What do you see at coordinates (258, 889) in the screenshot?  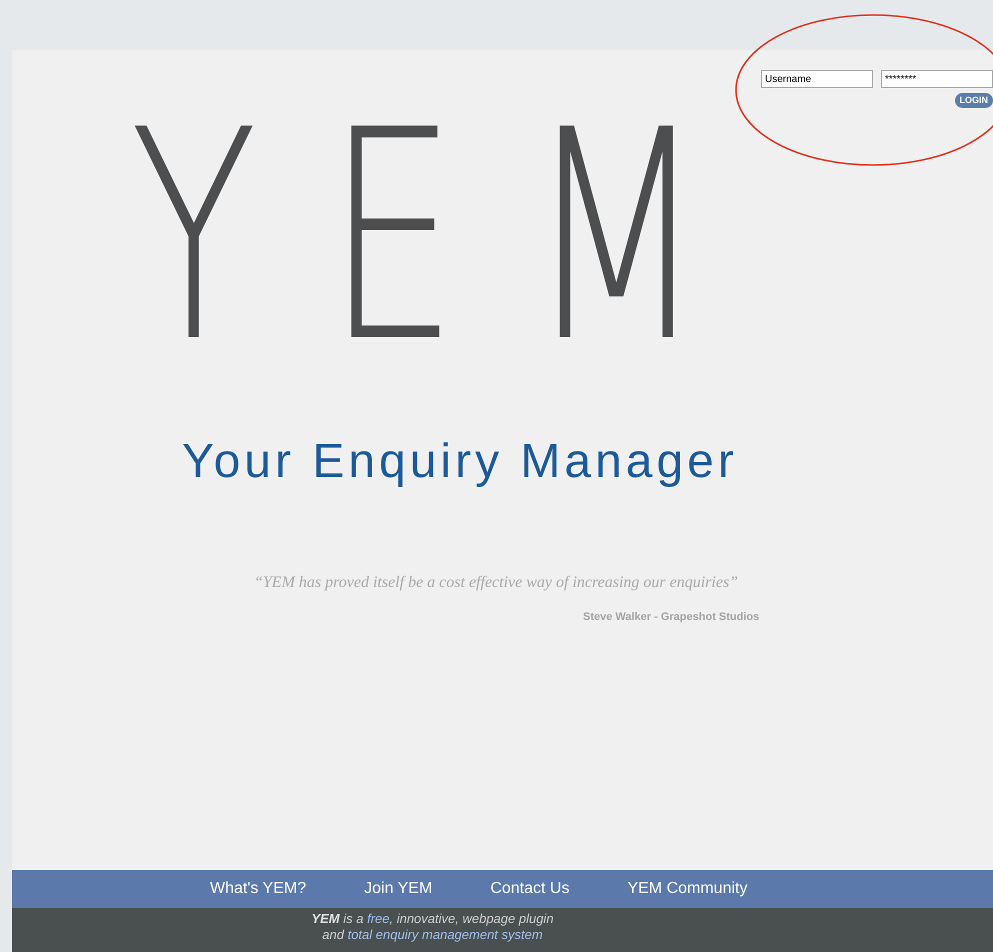 I see `nav-link: What's YEM?` at bounding box center [258, 889].